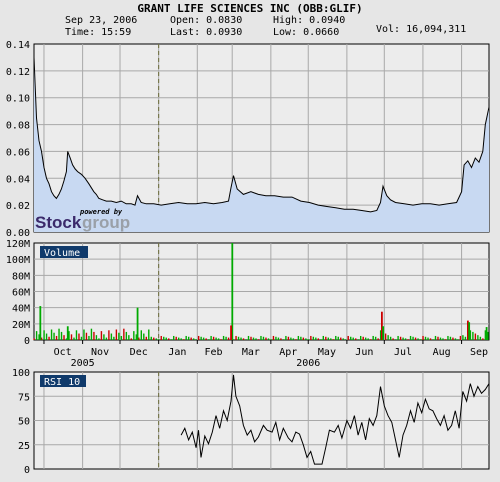 The height and width of the screenshot is (482, 500). Describe the element at coordinates (308, 363) in the screenshot. I see `x-axis-year-label: 2006` at that location.